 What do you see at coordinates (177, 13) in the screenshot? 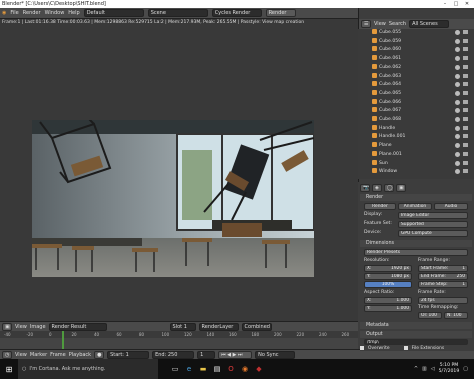
I see `scene-selector: Scene` at bounding box center [177, 13].